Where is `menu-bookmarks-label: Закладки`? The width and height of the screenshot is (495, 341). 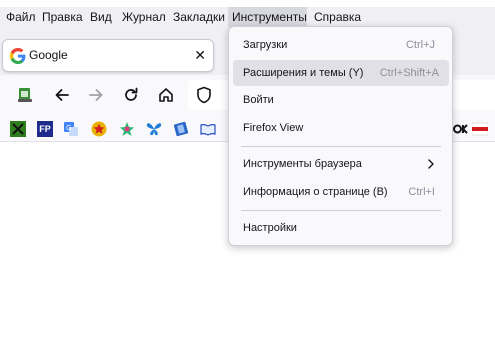
menu-bookmarks-label: Закладки is located at coordinates (199, 17).